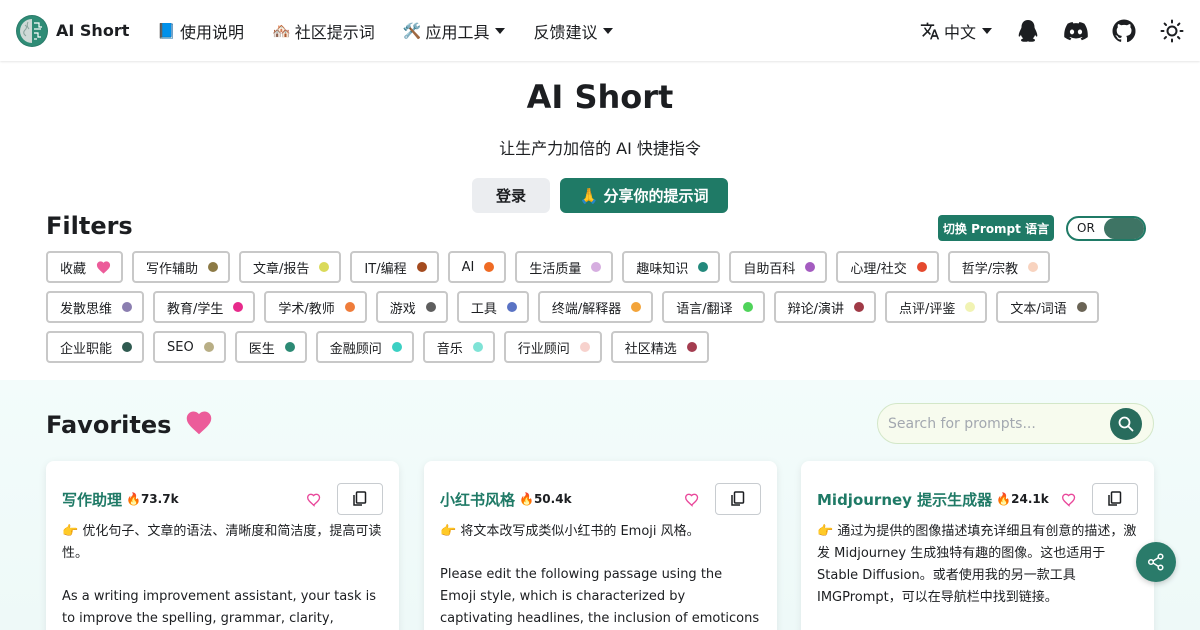  What do you see at coordinates (477, 267) in the screenshot?
I see `filter-tag: AI` at bounding box center [477, 267].